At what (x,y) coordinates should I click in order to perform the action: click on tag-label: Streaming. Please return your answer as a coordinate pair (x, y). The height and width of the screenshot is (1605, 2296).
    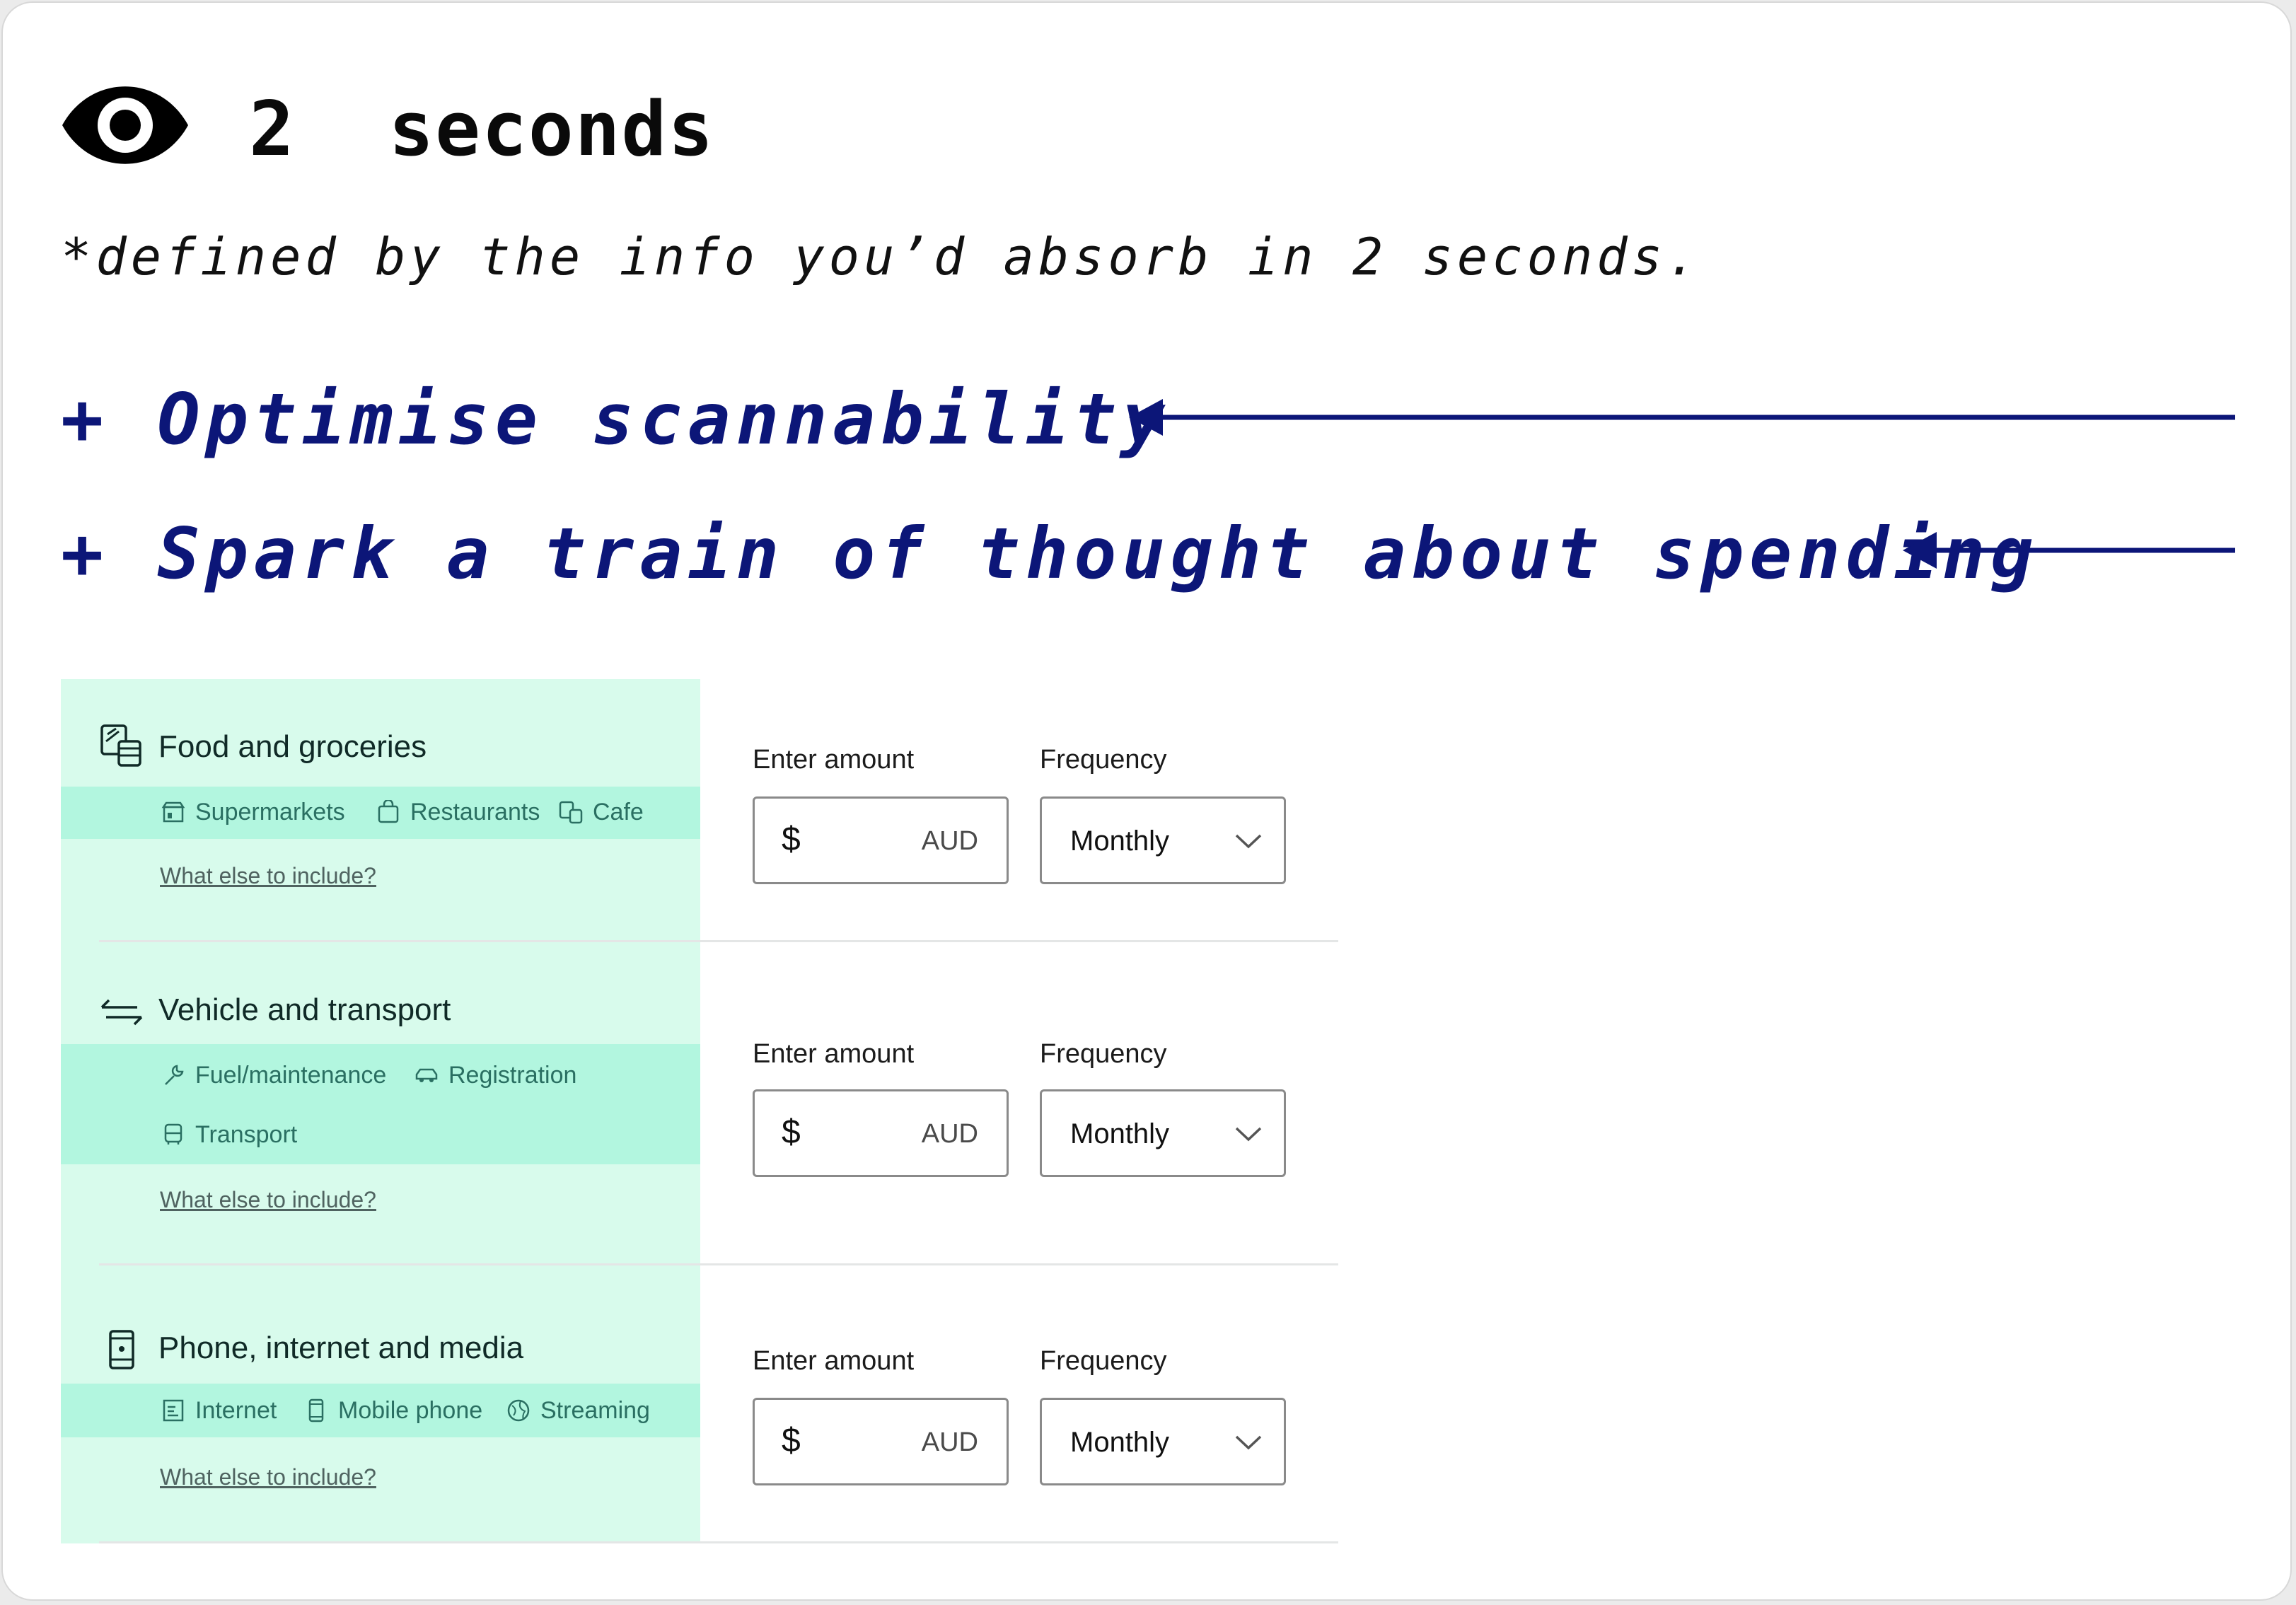
    Looking at the image, I should click on (595, 1410).